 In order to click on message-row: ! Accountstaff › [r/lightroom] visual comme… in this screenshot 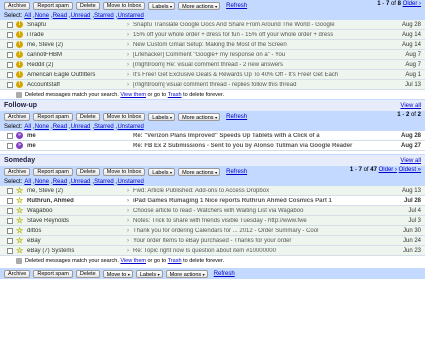, I will do `click(212, 85)`.